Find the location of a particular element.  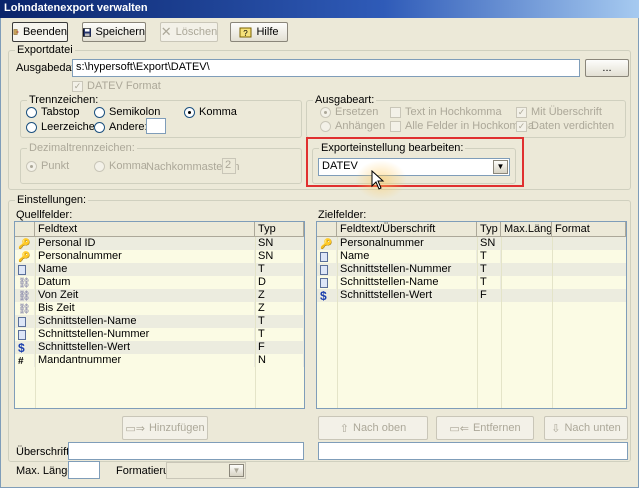

exportdatei-legend: Exportdatei is located at coordinates (45, 50).